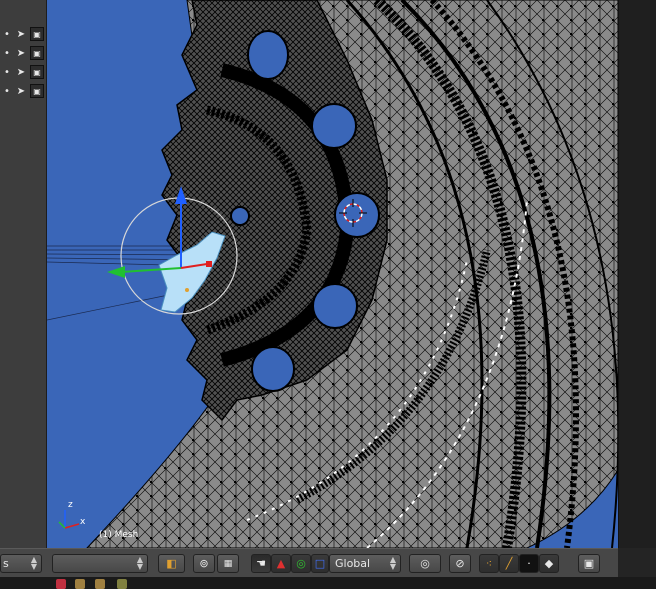 The height and width of the screenshot is (589, 656). What do you see at coordinates (637, 562) in the screenshot?
I see `header-right-edge` at bounding box center [637, 562].